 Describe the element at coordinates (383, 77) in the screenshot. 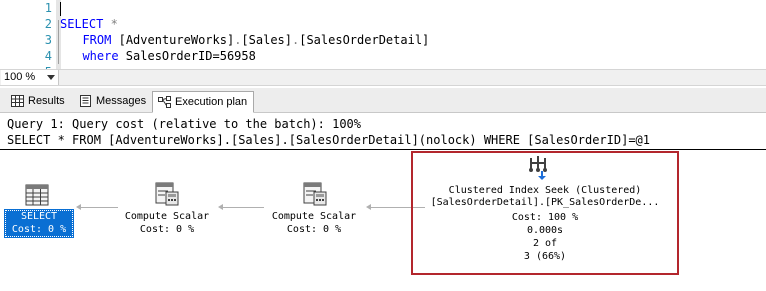

I see `zoom-bar: 100 %` at that location.